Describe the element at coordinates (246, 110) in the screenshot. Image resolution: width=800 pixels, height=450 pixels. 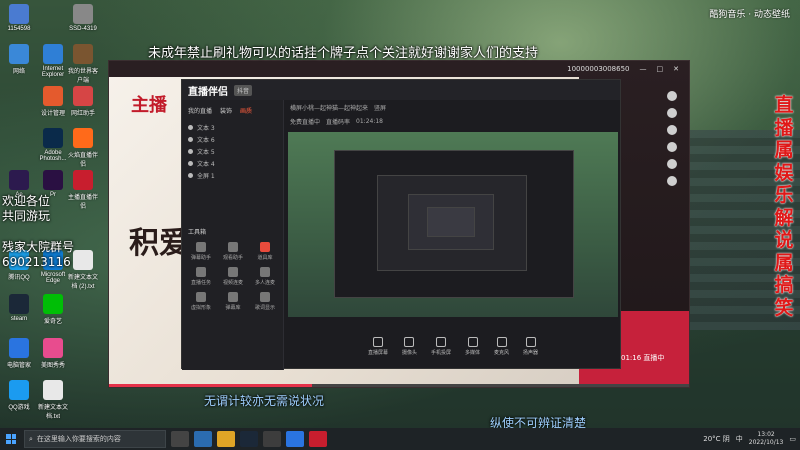
I see `tab-quality: 画质` at that location.